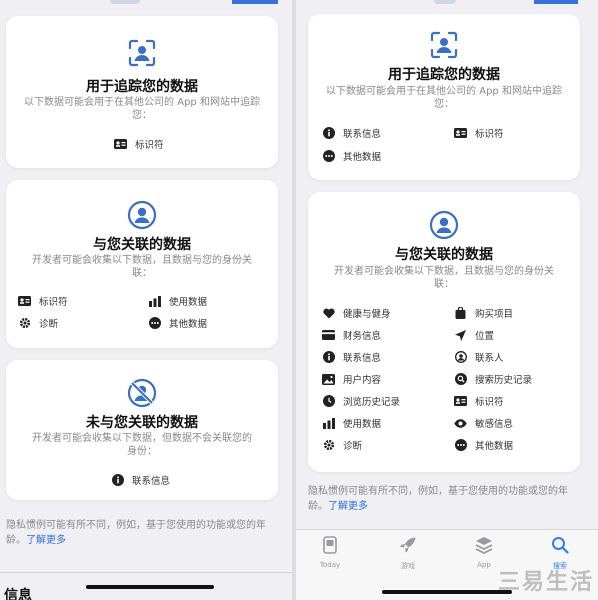 The width and height of the screenshot is (598, 600). Describe the element at coordinates (545, 582) in the screenshot. I see `watermark: 三易生活` at that location.